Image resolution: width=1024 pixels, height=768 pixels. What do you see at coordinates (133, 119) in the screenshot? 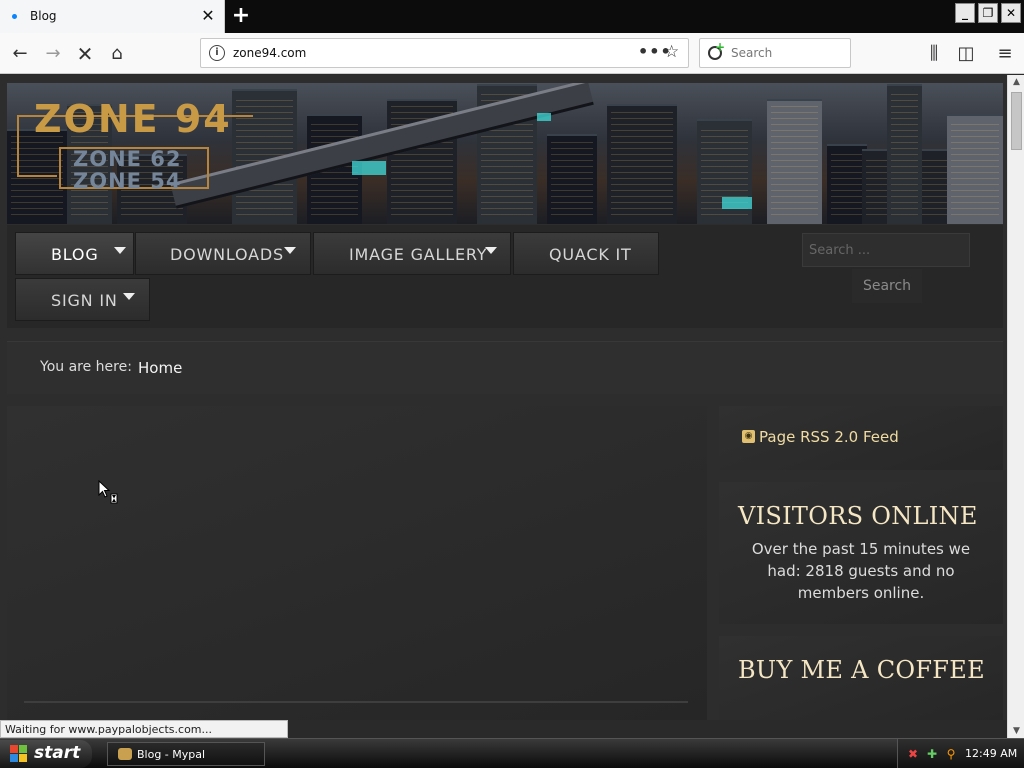
I see `logo-main-text: ZONE 94` at bounding box center [133, 119].